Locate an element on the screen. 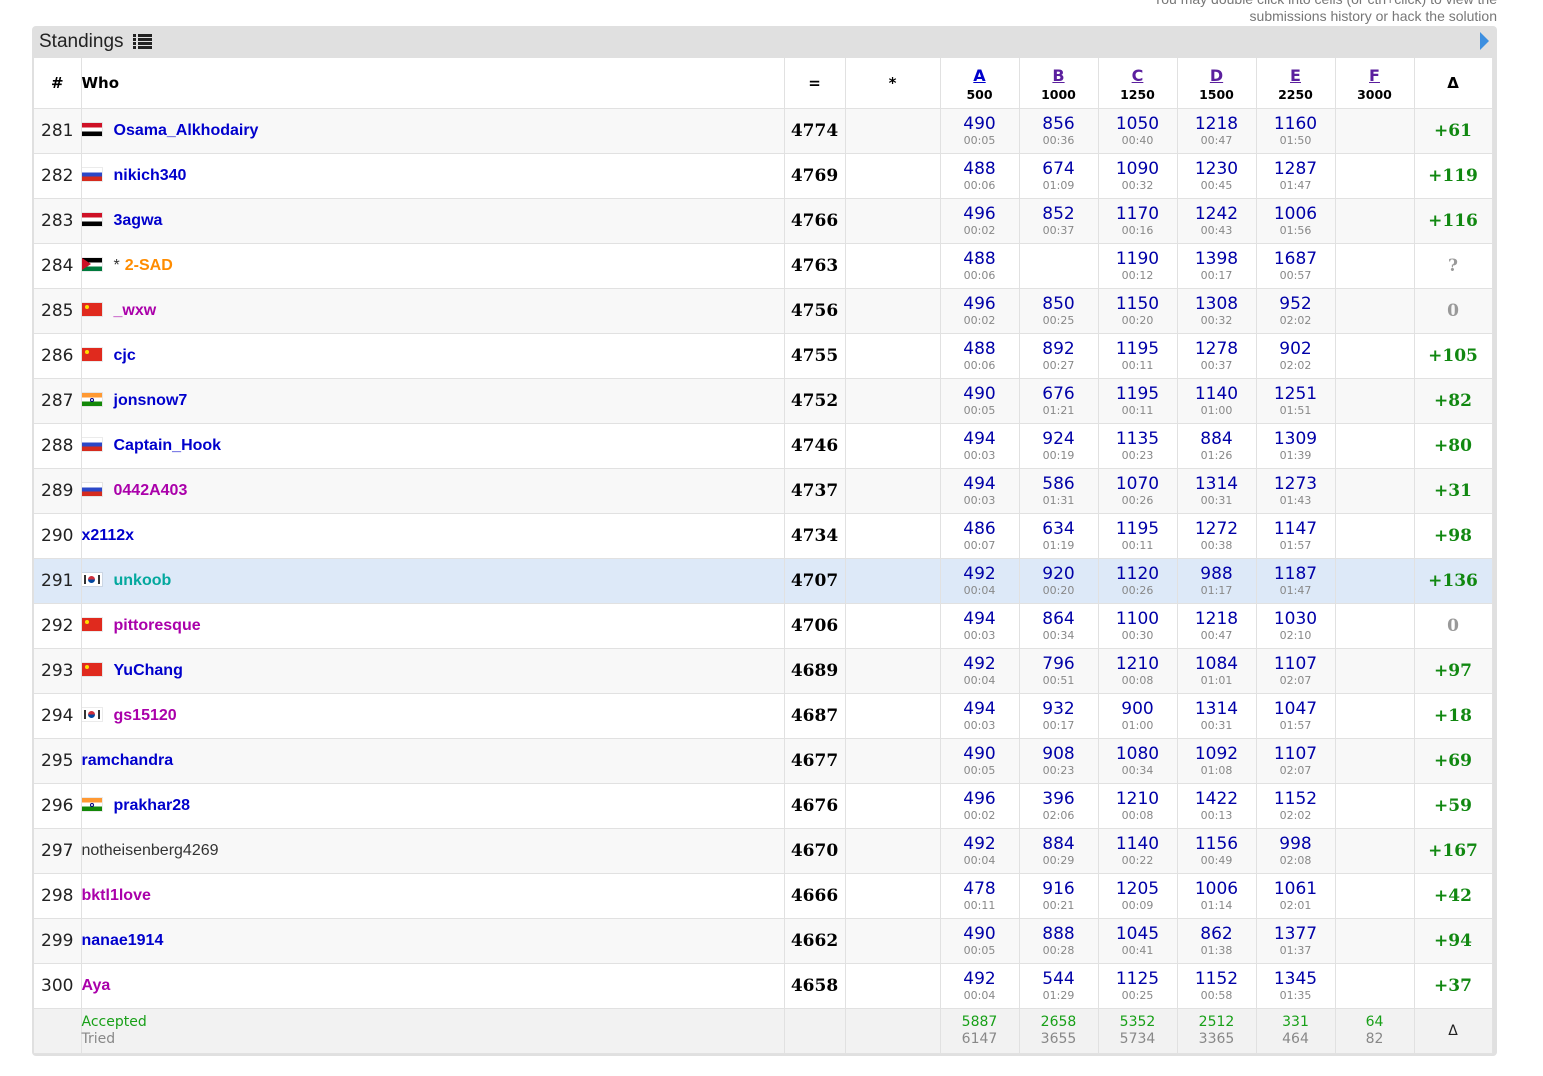 The width and height of the screenshot is (1543, 1076). handle-link: bktl1love is located at coordinates (116, 895).